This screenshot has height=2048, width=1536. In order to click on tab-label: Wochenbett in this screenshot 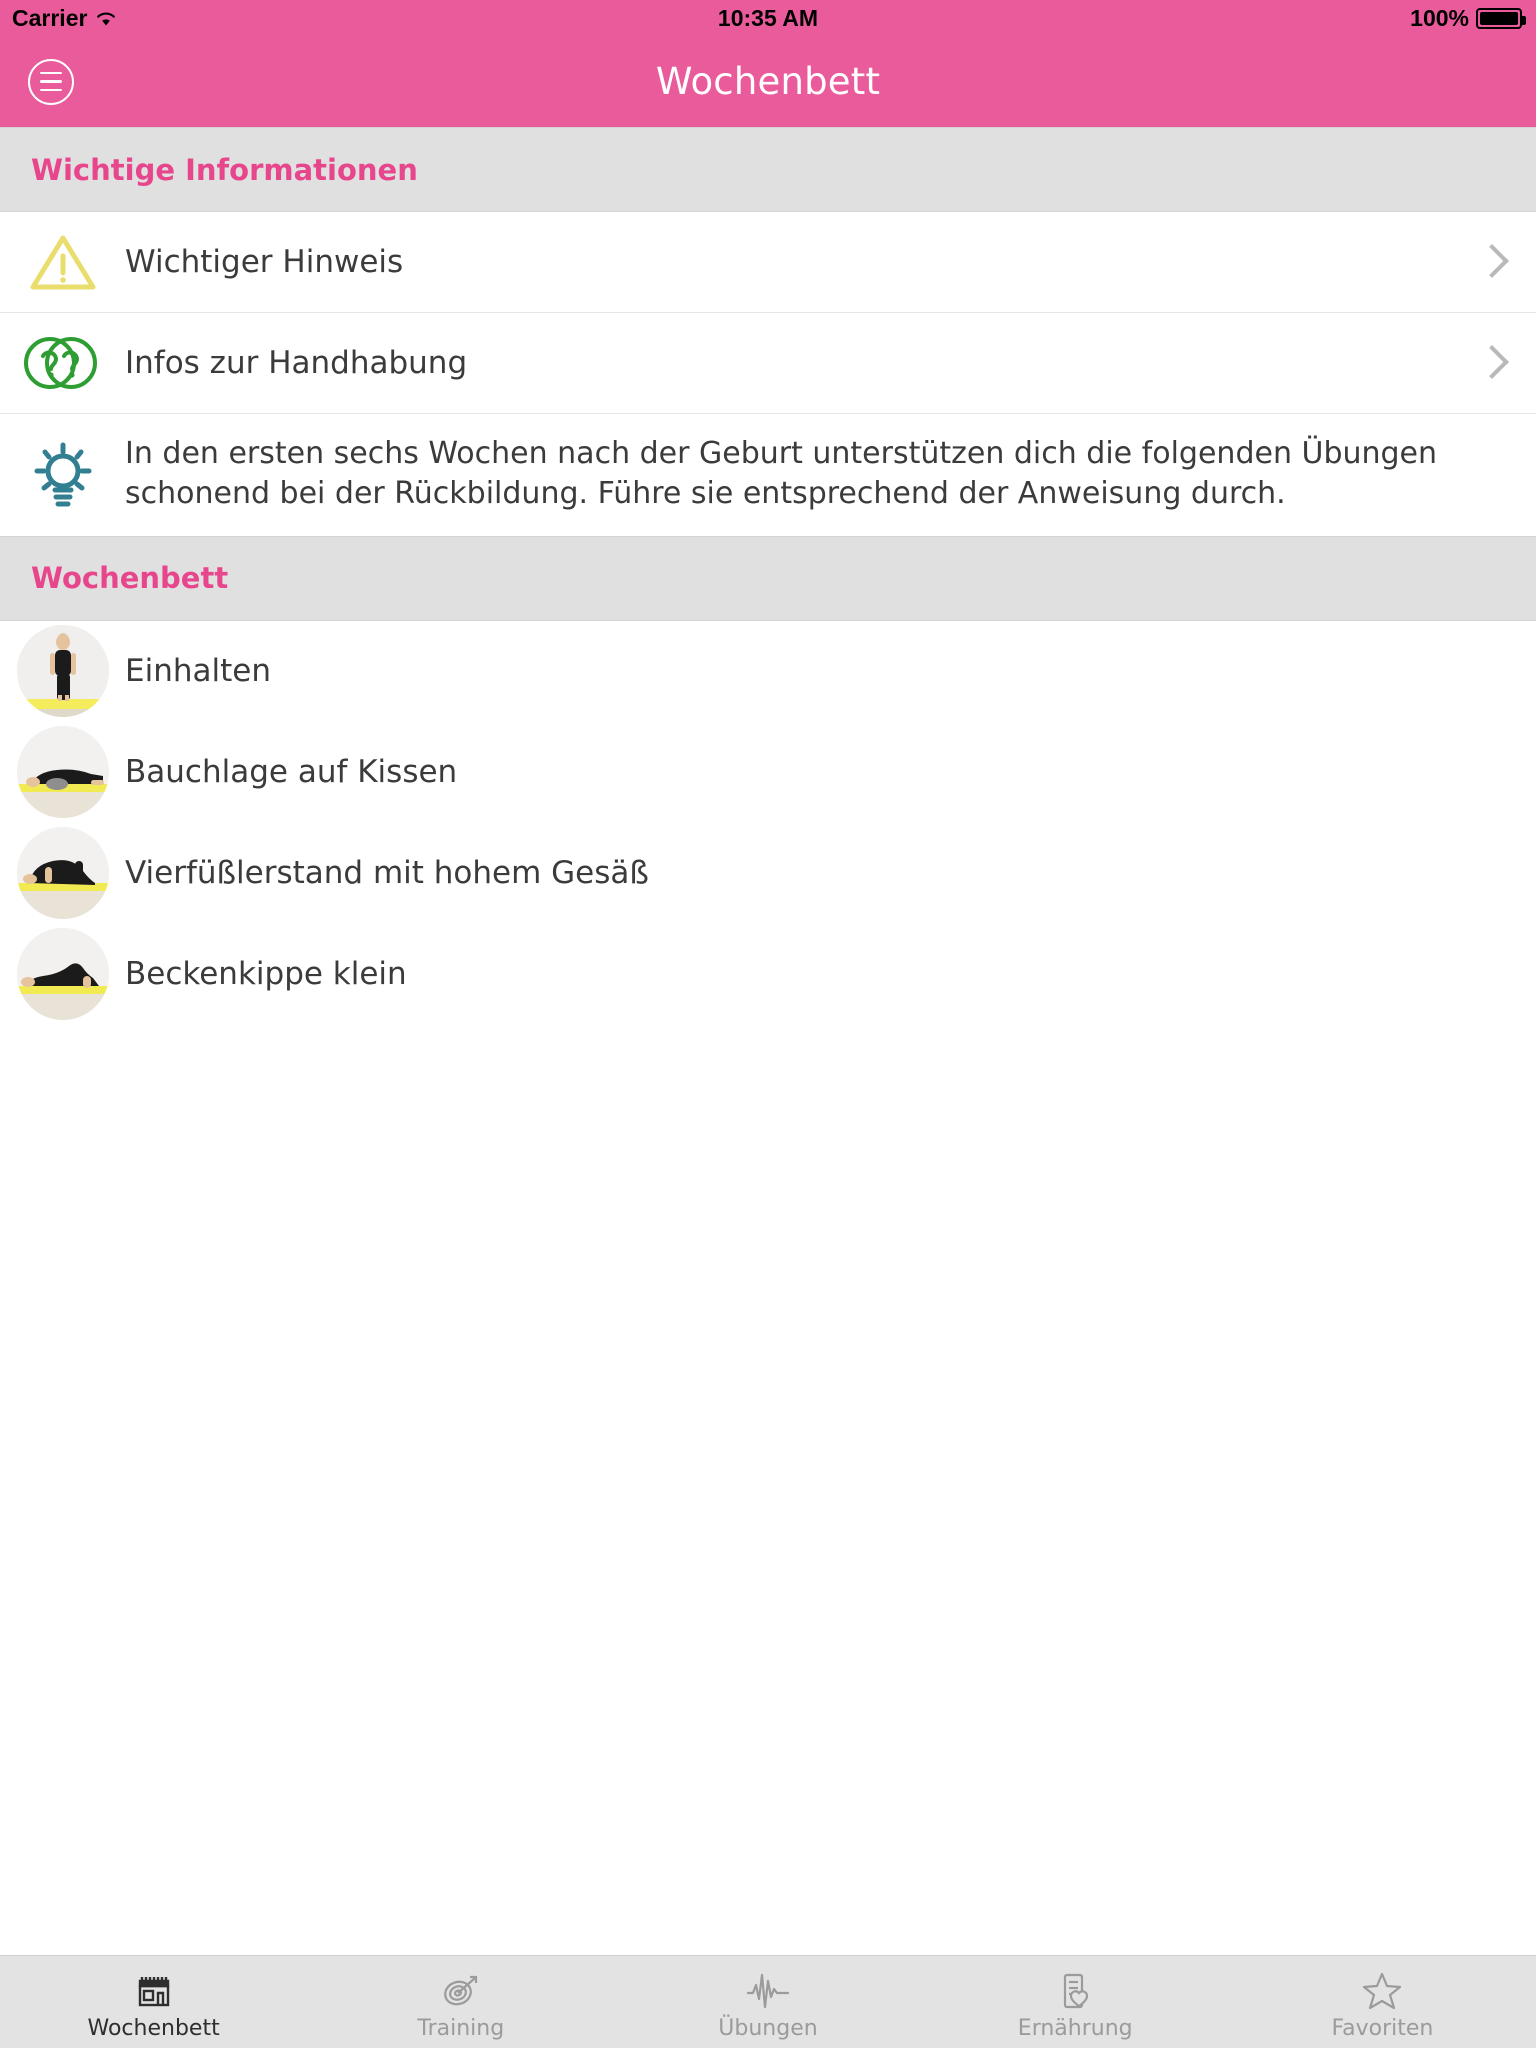, I will do `click(153, 2028)`.